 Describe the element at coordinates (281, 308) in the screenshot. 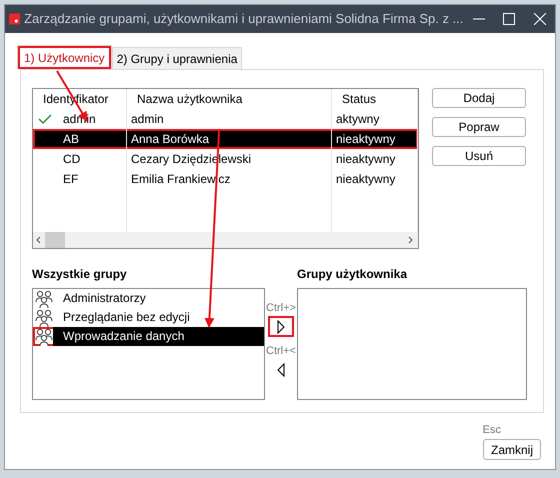

I see `shortcut-hint: Ctrl+>` at that location.